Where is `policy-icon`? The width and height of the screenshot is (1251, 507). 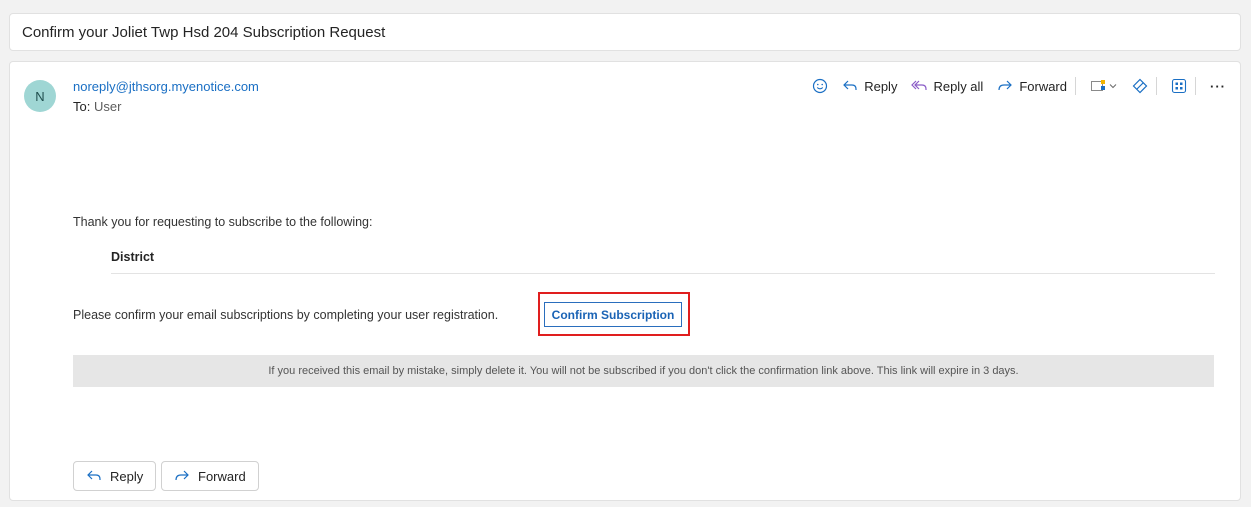 policy-icon is located at coordinates (1140, 86).